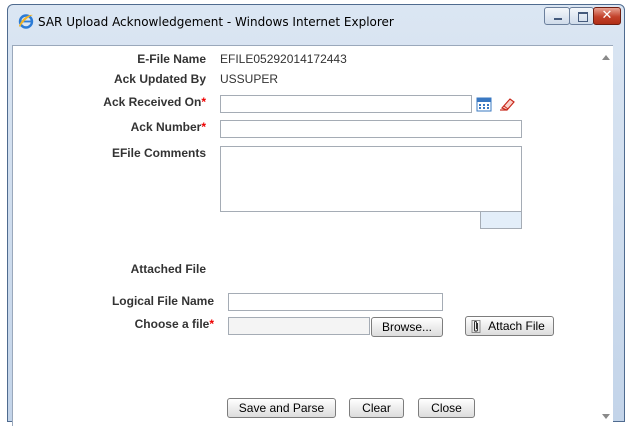 The image size is (631, 426). Describe the element at coordinates (557, 16) in the screenshot. I see `minimize-button` at that location.